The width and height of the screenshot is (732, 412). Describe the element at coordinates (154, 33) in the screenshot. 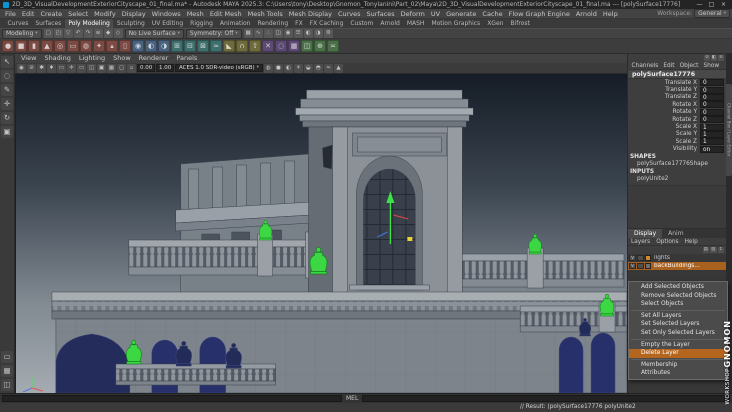

I see `live-surface-selector: No Live Surface ▾` at that location.